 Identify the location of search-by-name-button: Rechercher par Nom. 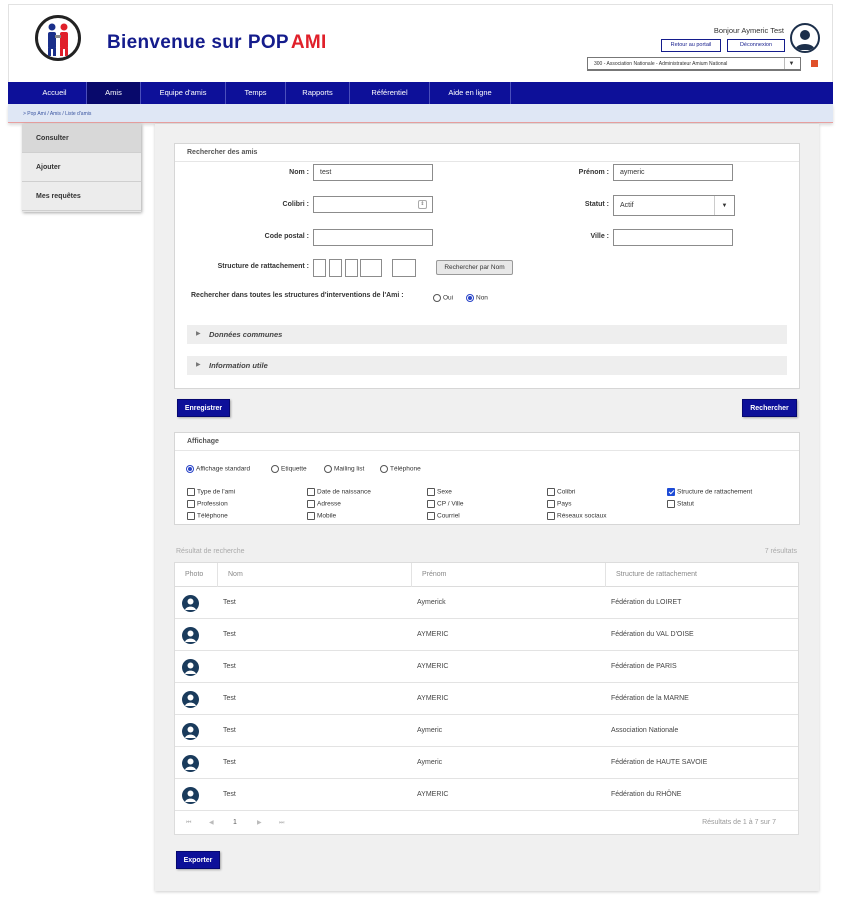
(474, 267).